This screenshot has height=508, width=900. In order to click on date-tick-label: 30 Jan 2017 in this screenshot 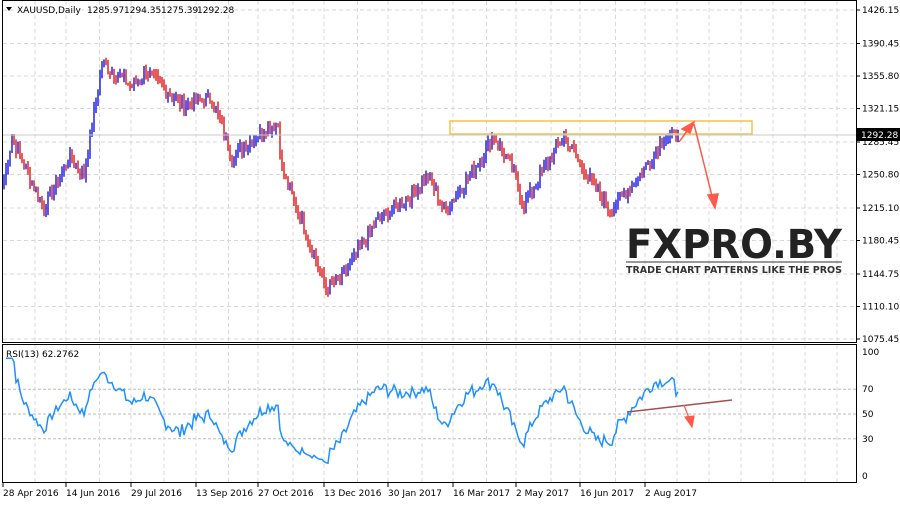, I will do `click(415, 494)`.